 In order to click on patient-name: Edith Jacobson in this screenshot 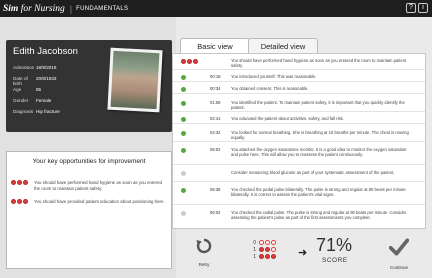, I will do `click(45, 51)`.